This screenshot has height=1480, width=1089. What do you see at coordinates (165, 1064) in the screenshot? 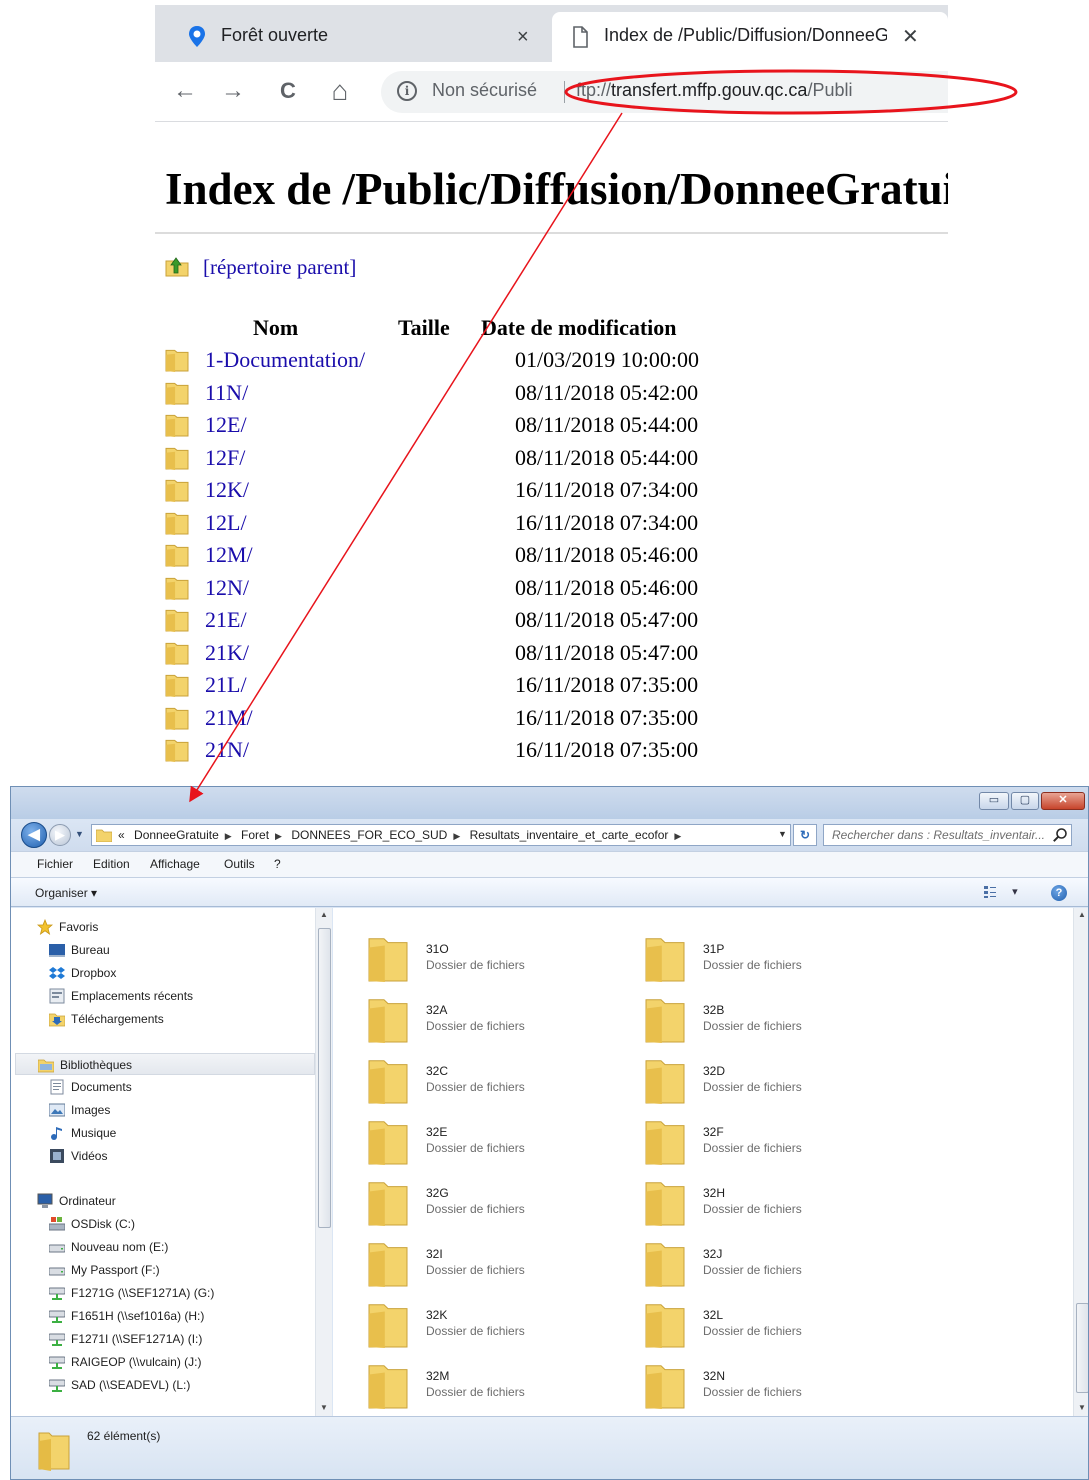
I see `nav-libraries: Bibliothèques` at bounding box center [165, 1064].